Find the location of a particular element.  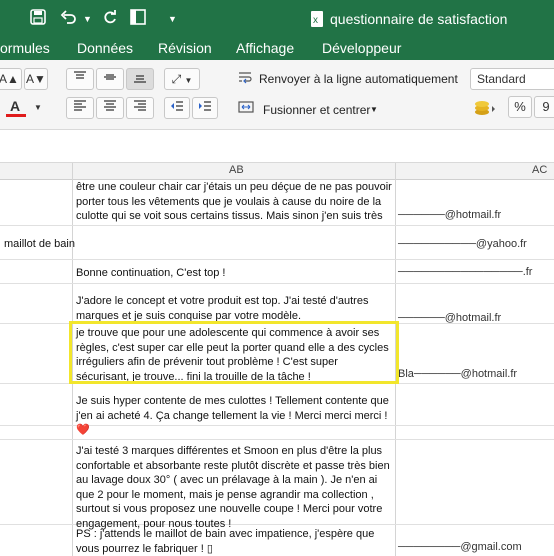

font-size-increase-button: A▲ is located at coordinates (11, 79).